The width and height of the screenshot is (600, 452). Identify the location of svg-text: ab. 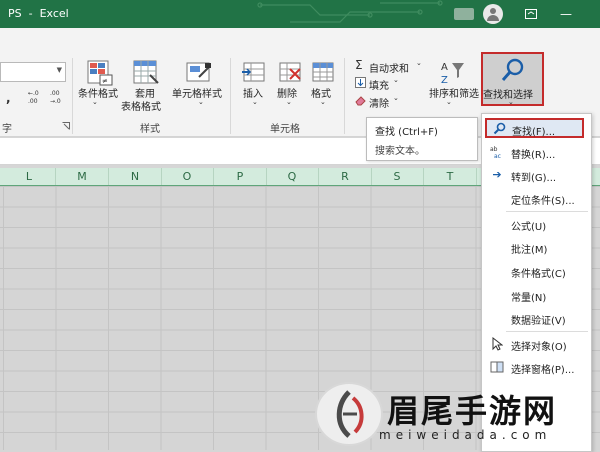
(494, 149).